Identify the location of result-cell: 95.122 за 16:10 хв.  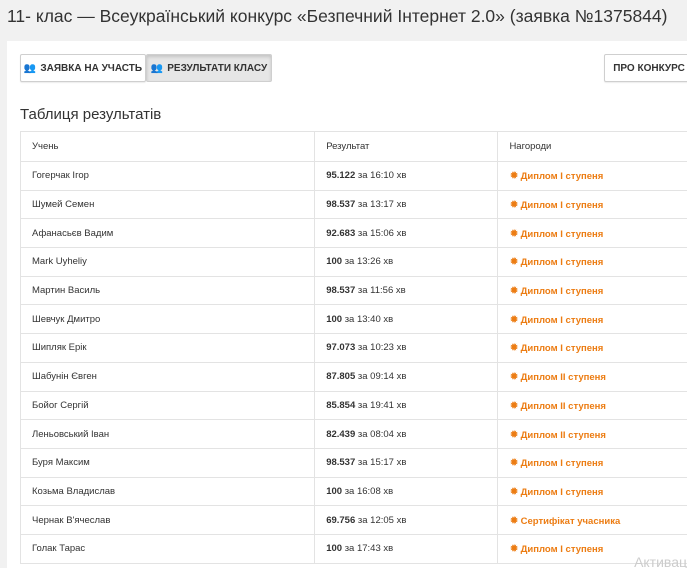
(406, 176).